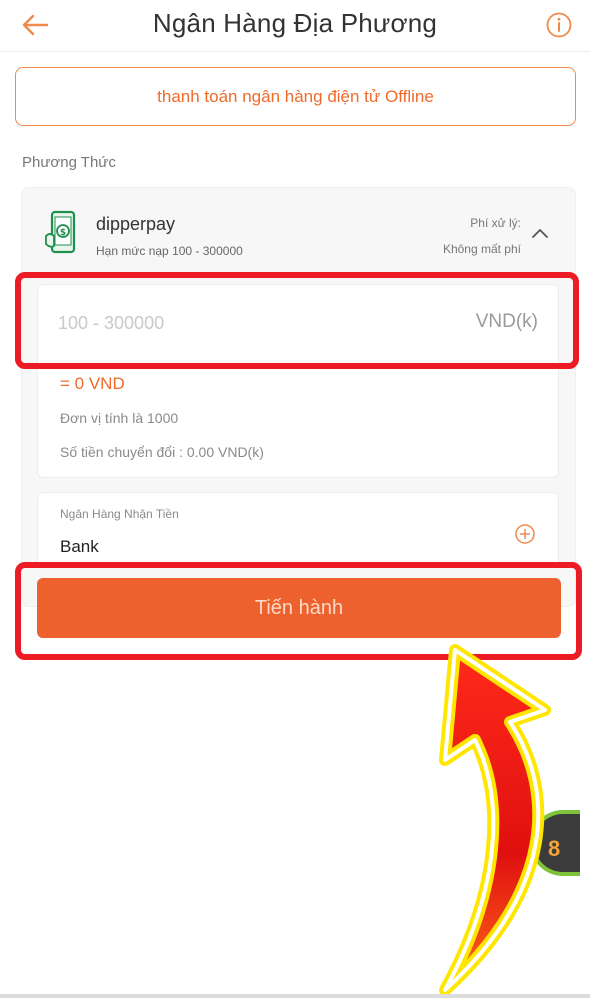 The height and width of the screenshot is (998, 590). I want to click on method-name: dipperpay, so click(136, 224).